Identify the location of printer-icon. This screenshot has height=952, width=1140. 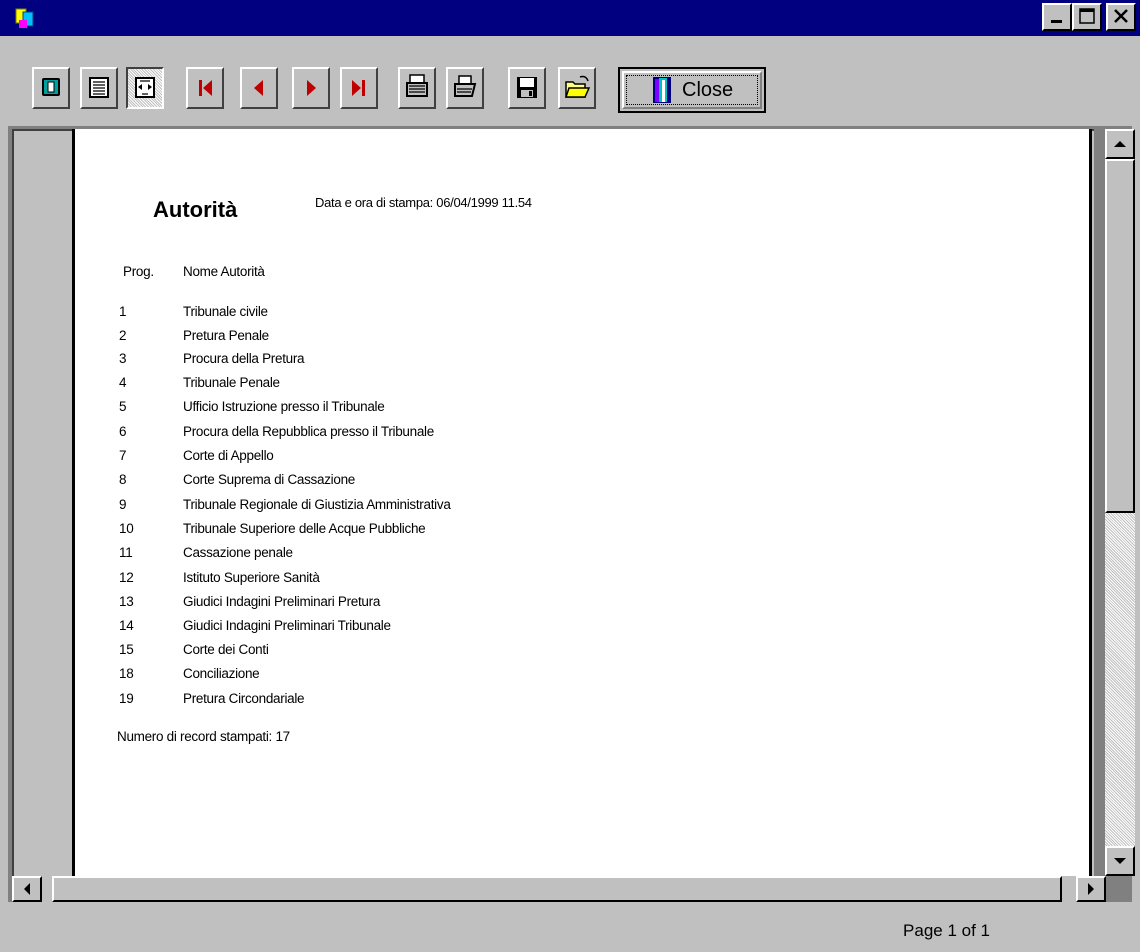
(465, 86).